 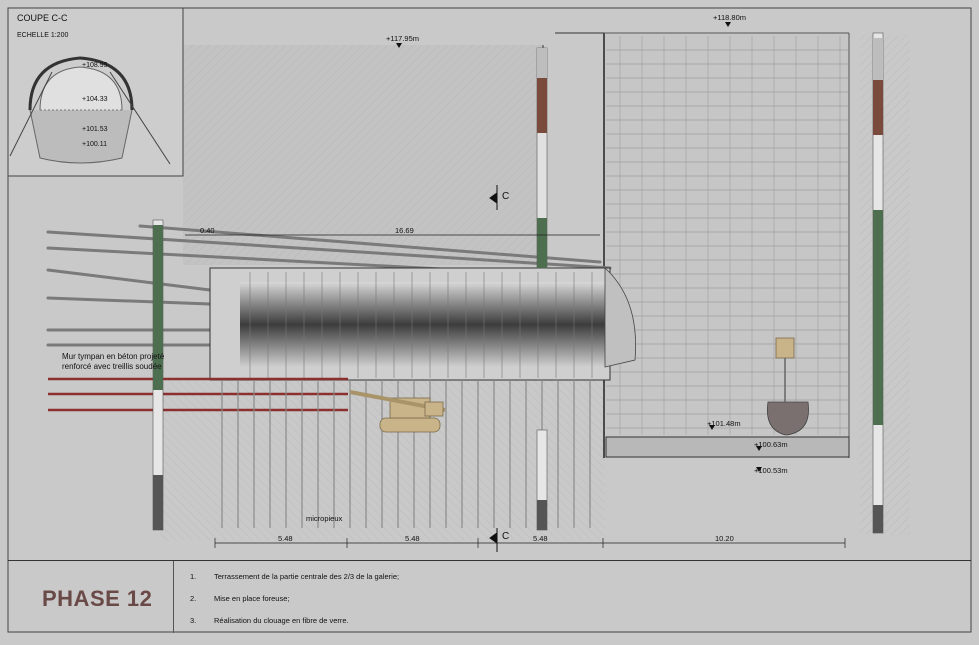 I want to click on dim-top-length: 16.69, so click(x=404, y=230).